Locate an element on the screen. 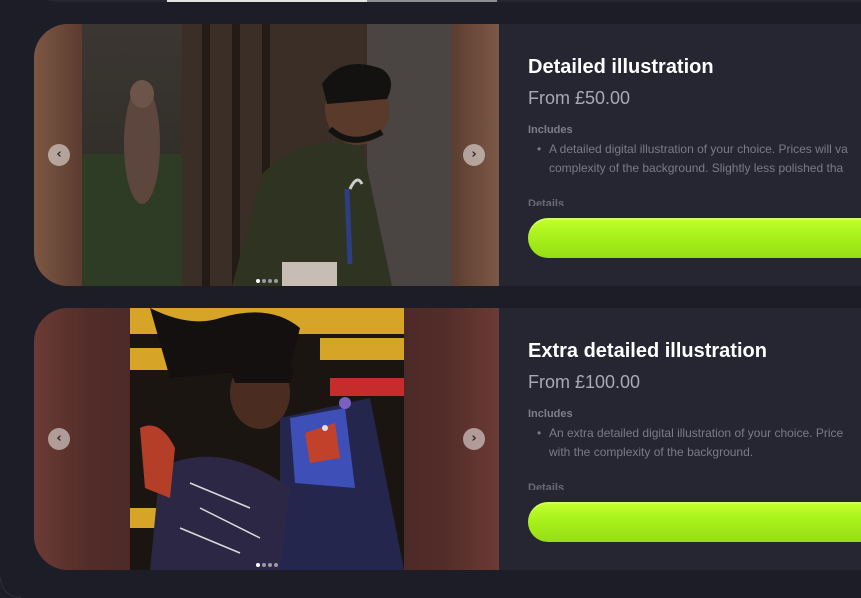 The image size is (861, 598). product-price: From £50.00 is located at coordinates (579, 98).